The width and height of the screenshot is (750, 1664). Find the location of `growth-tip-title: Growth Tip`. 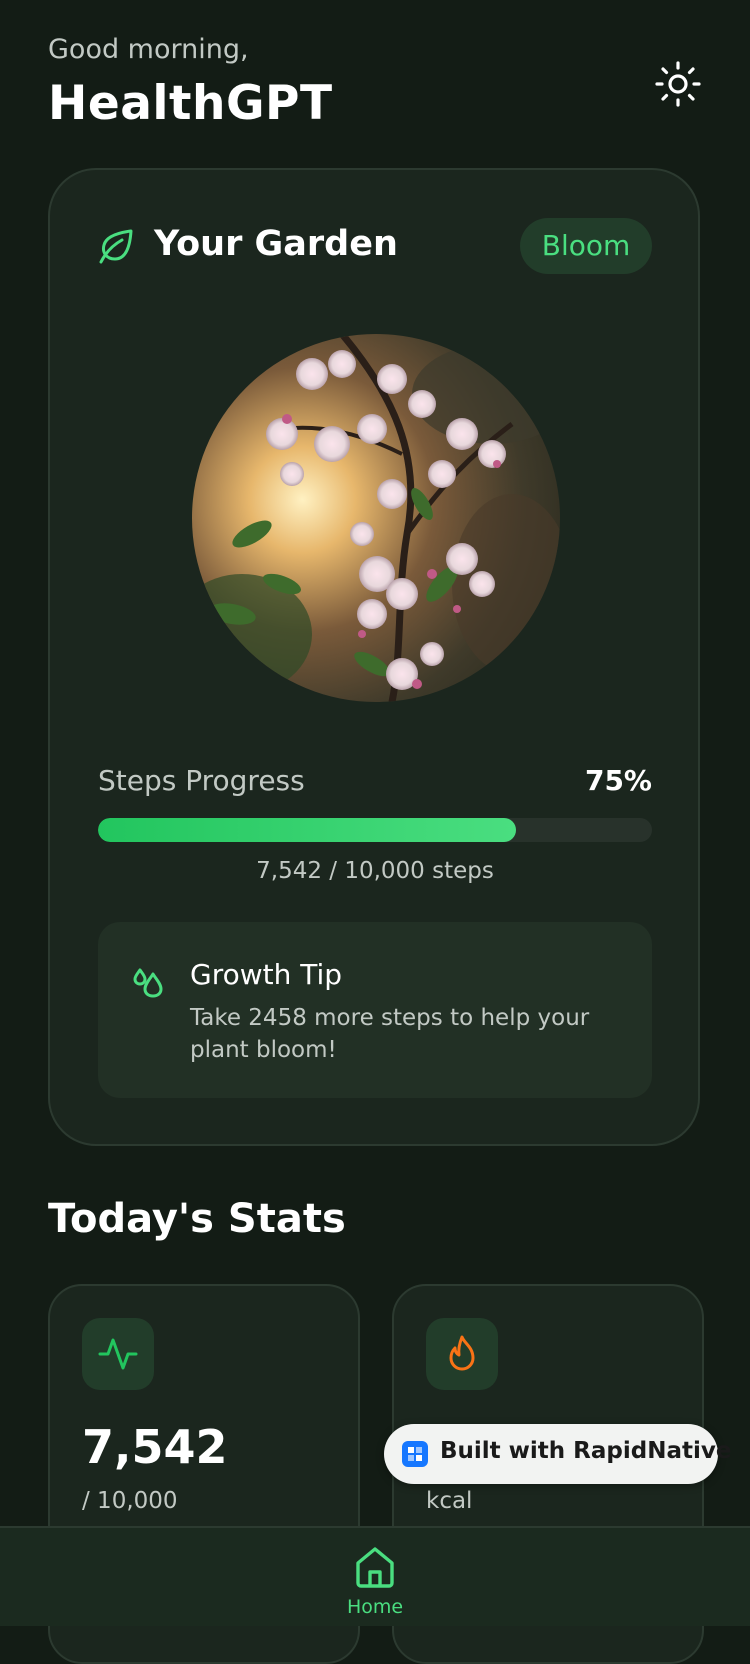

growth-tip-title: Growth Tip is located at coordinates (266, 974).